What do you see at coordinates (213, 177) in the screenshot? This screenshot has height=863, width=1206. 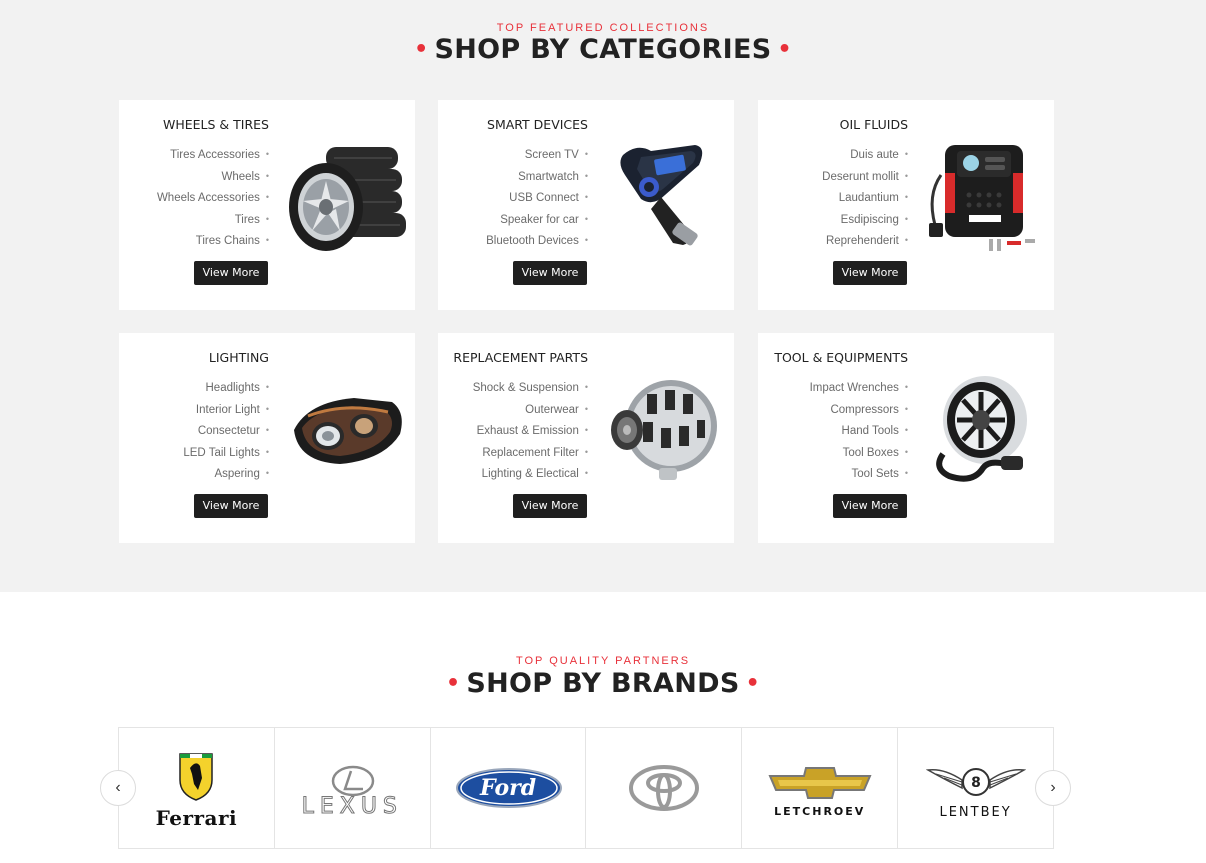 I see `category-link: Wheels` at bounding box center [213, 177].